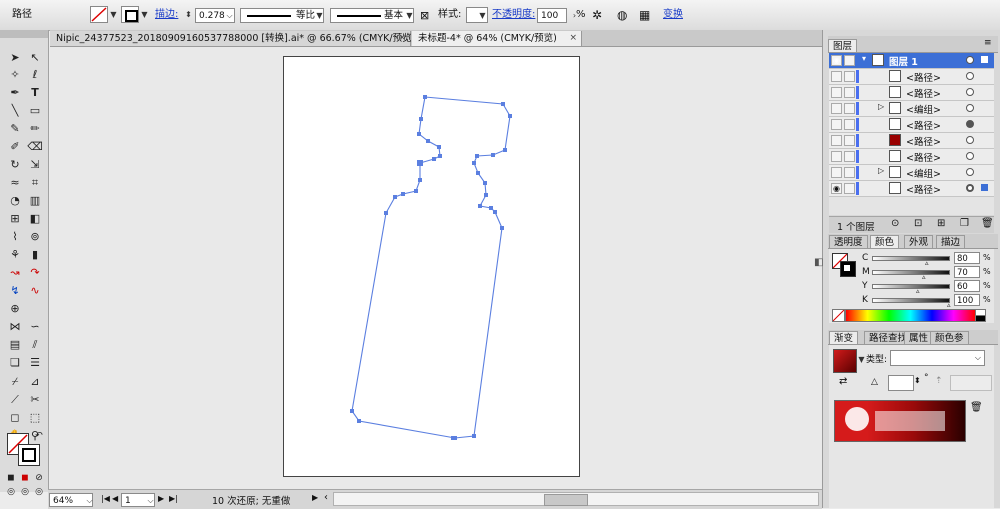  I want to click on horizontal-scrollbar, so click(576, 499).